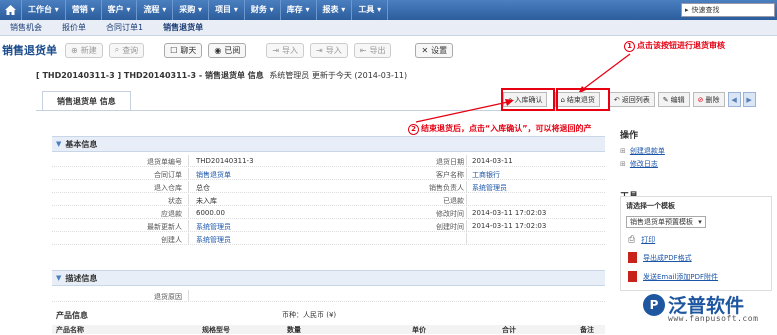 This screenshot has width=777, height=335. I want to click on back-to-list-button: ↶ 返回列表, so click(631, 99).